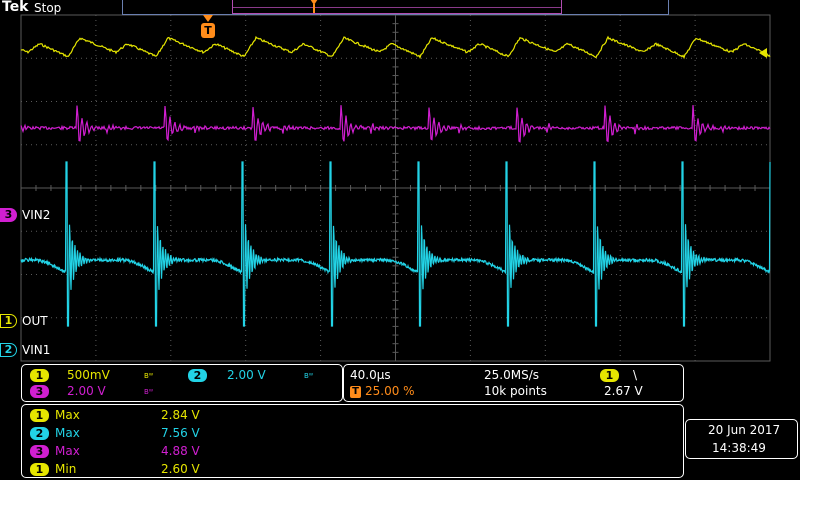 The height and width of the screenshot is (526, 819). I want to click on ch3-scale: 2.00 V, so click(86, 391).